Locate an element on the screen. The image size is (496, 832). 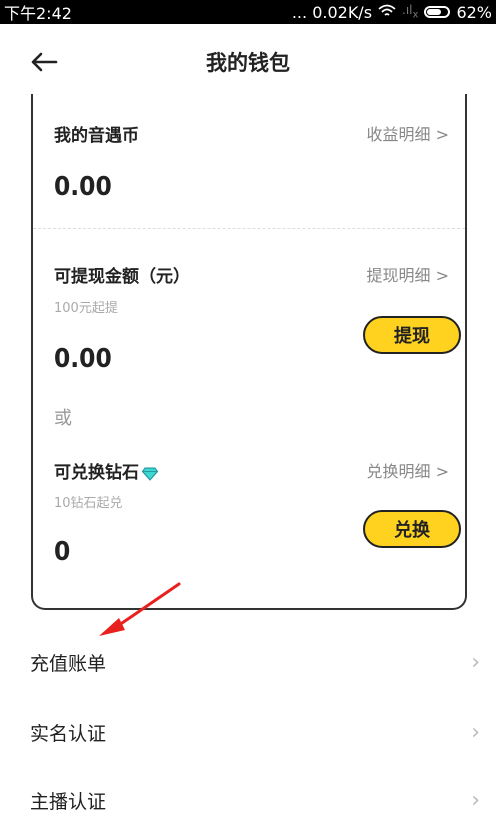
divider is located at coordinates (249, 228).